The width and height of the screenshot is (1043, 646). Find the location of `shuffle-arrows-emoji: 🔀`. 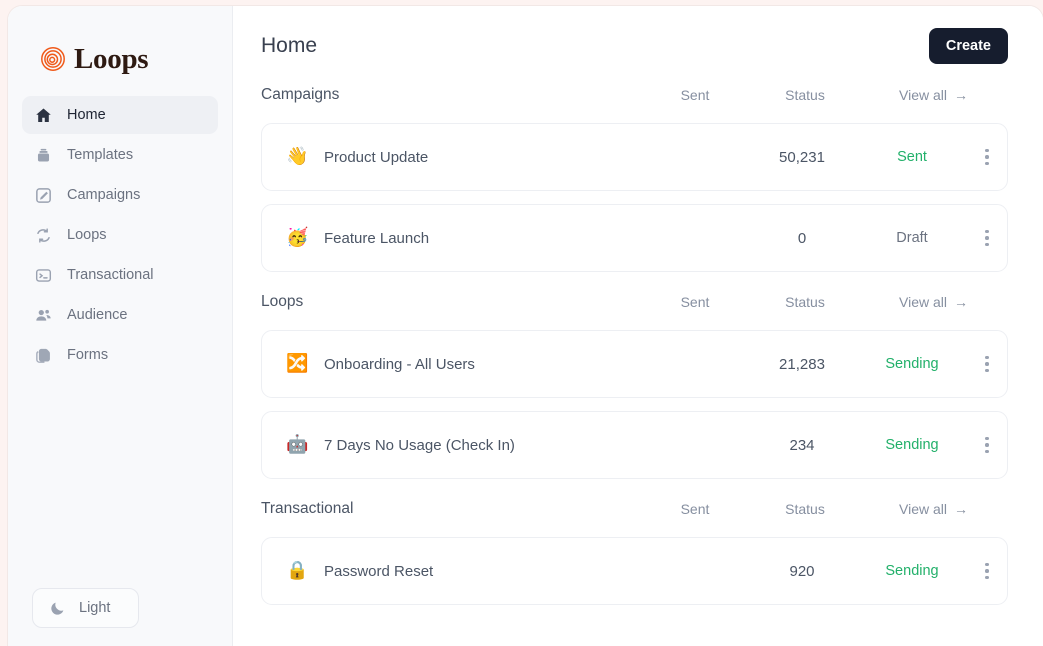

shuffle-arrows-emoji: 🔀 is located at coordinates (297, 363).